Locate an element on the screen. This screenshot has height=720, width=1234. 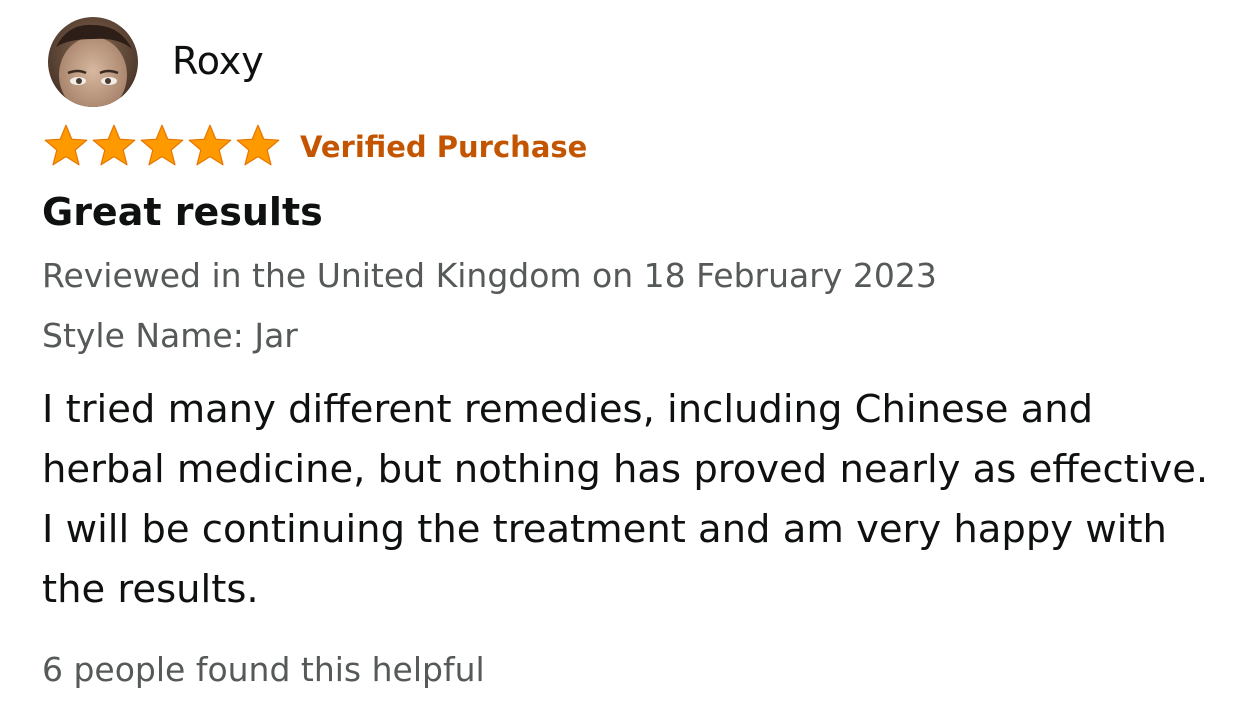
avatar-photo-icon is located at coordinates (93, 62).